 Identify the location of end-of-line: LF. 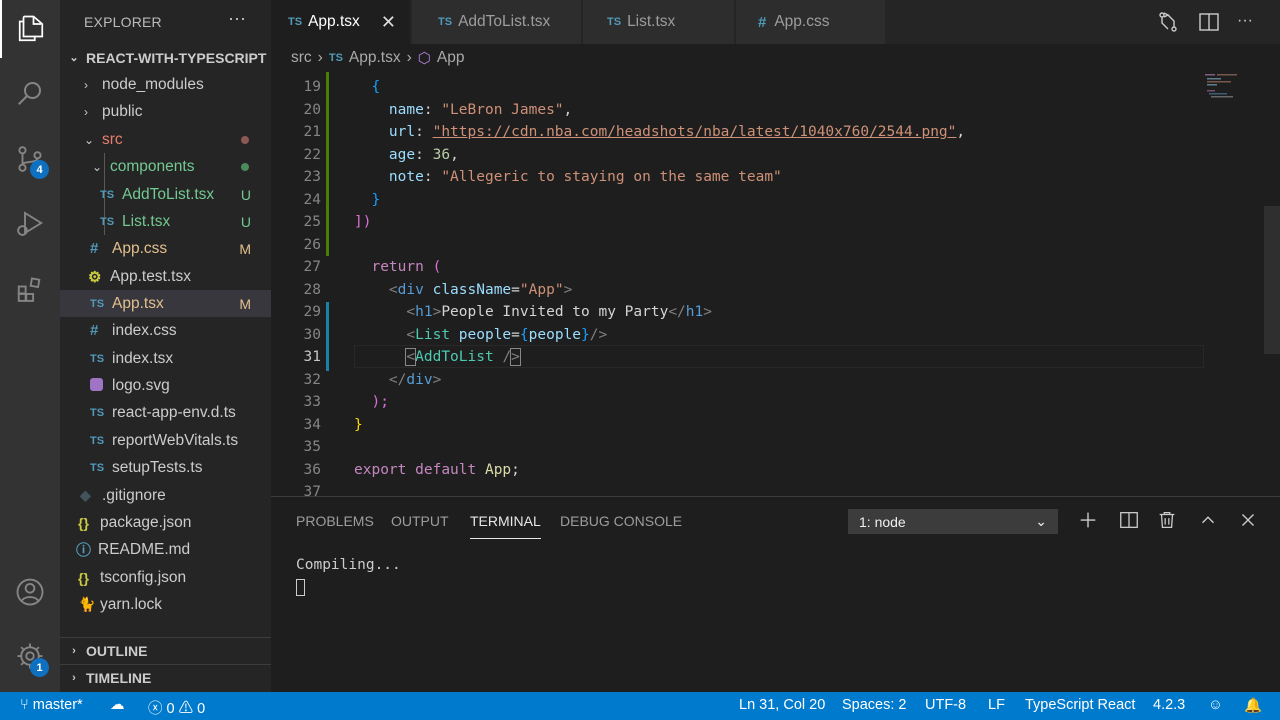
(996, 705).